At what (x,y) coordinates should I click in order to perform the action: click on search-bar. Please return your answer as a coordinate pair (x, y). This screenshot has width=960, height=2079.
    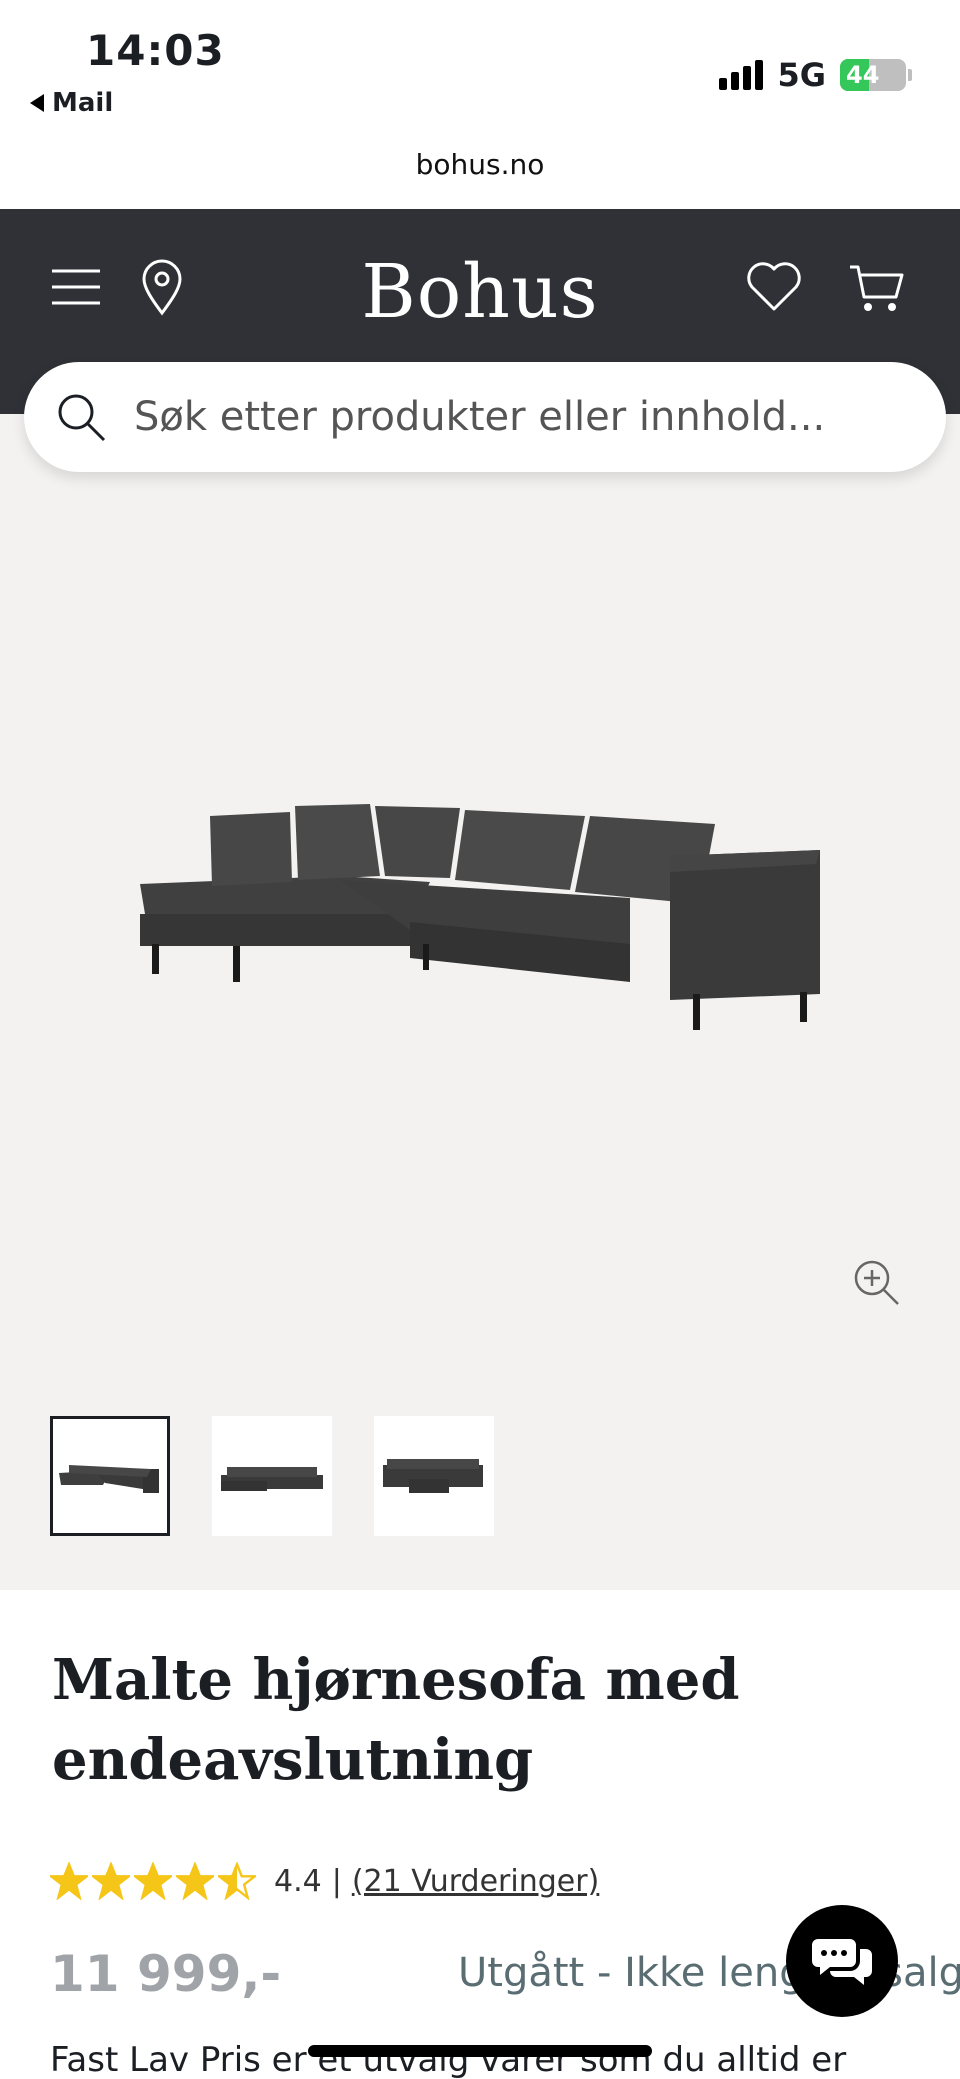
    Looking at the image, I should click on (485, 417).